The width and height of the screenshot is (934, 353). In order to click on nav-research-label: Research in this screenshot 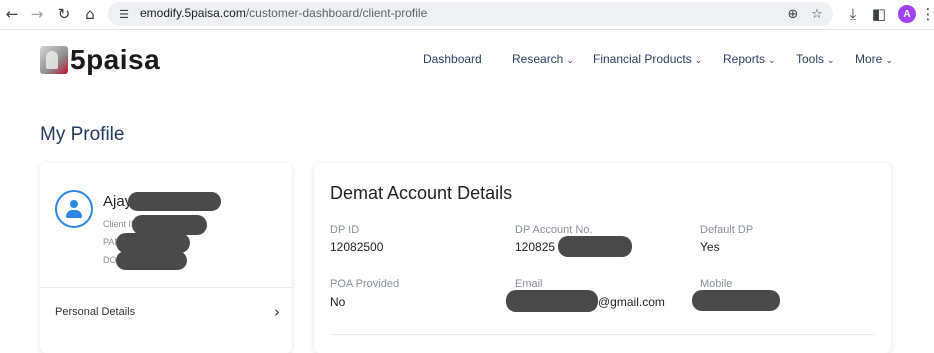, I will do `click(538, 59)`.